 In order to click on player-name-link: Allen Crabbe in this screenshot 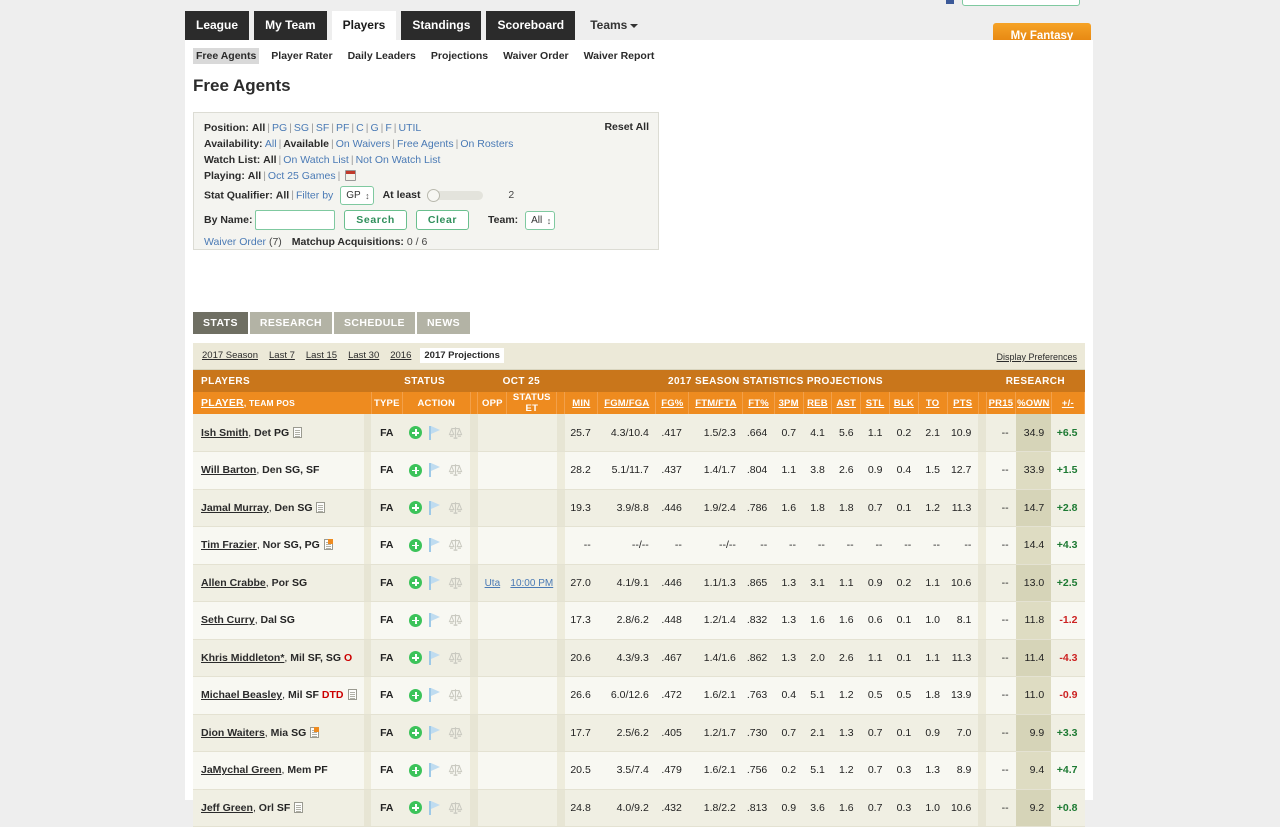, I will do `click(233, 583)`.